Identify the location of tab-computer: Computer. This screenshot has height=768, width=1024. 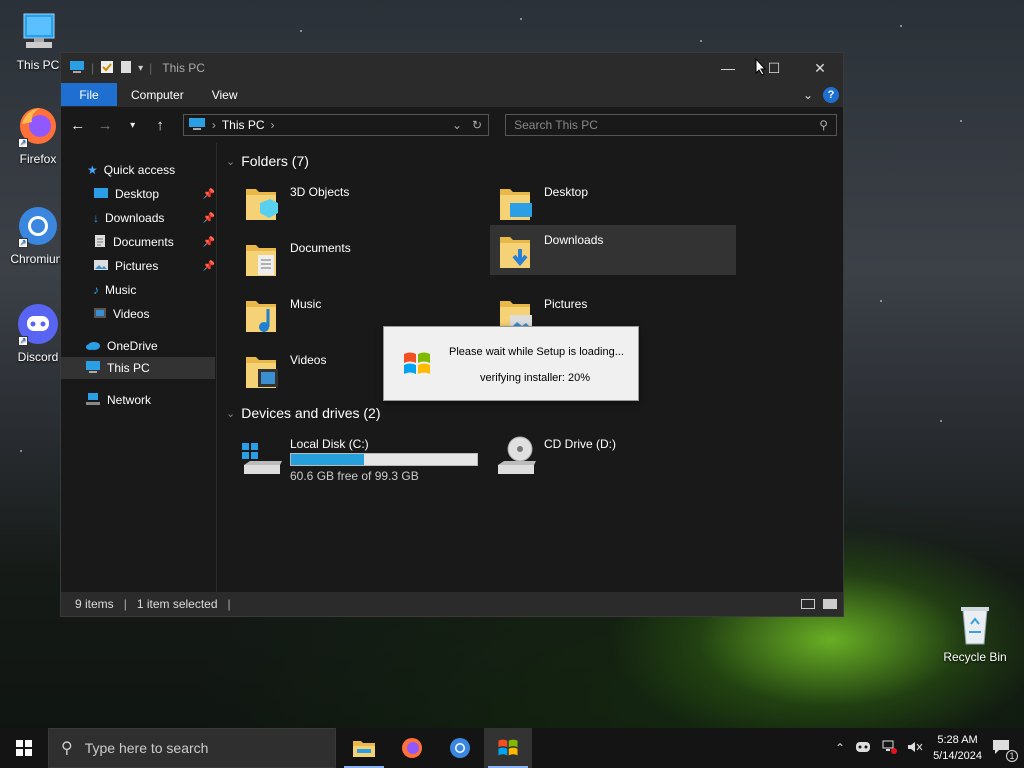
(157, 94).